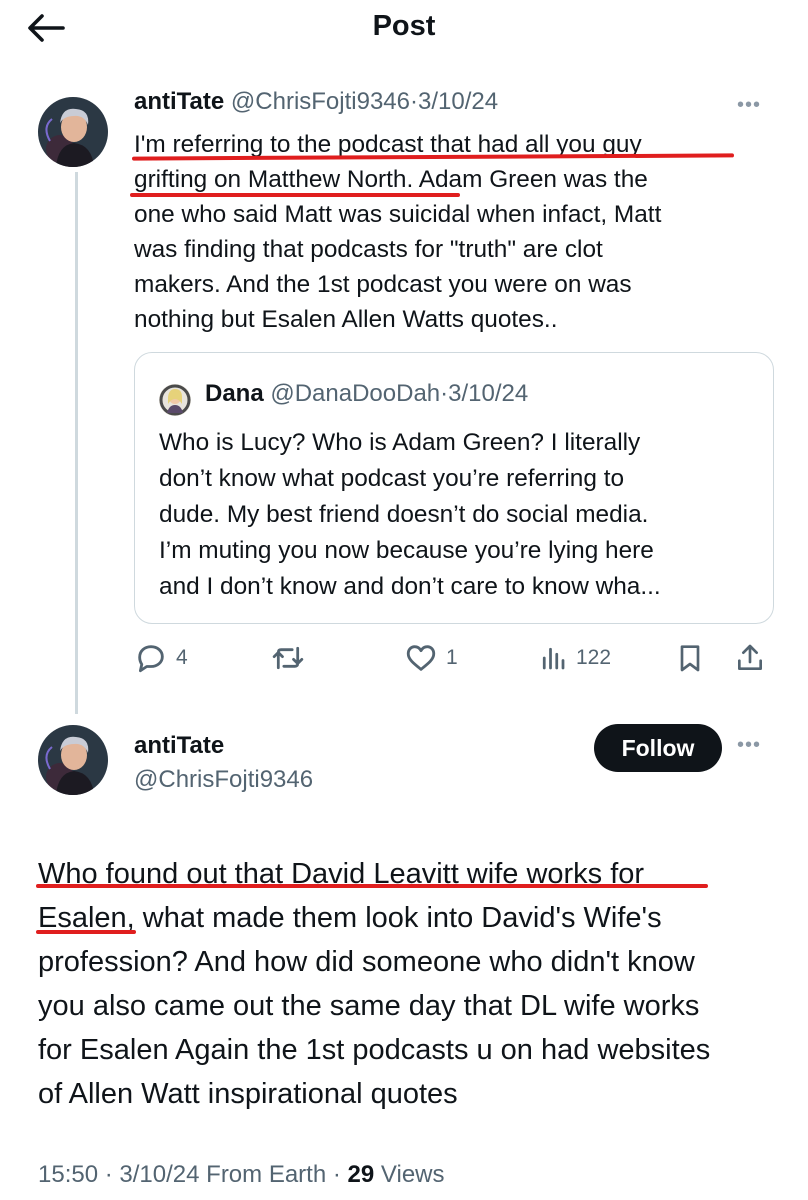  Describe the element at coordinates (270, 179) in the screenshot. I see `tweet-text-line: grifting on Matthew North` at that location.